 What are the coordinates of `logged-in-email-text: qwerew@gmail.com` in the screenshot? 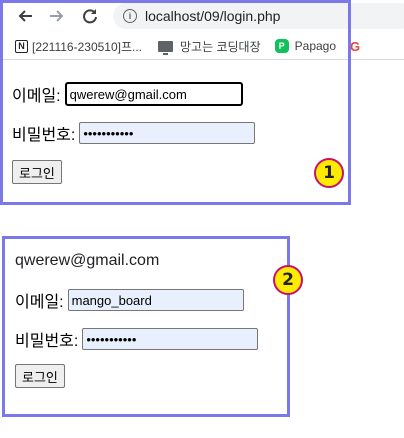 It's located at (87, 260).